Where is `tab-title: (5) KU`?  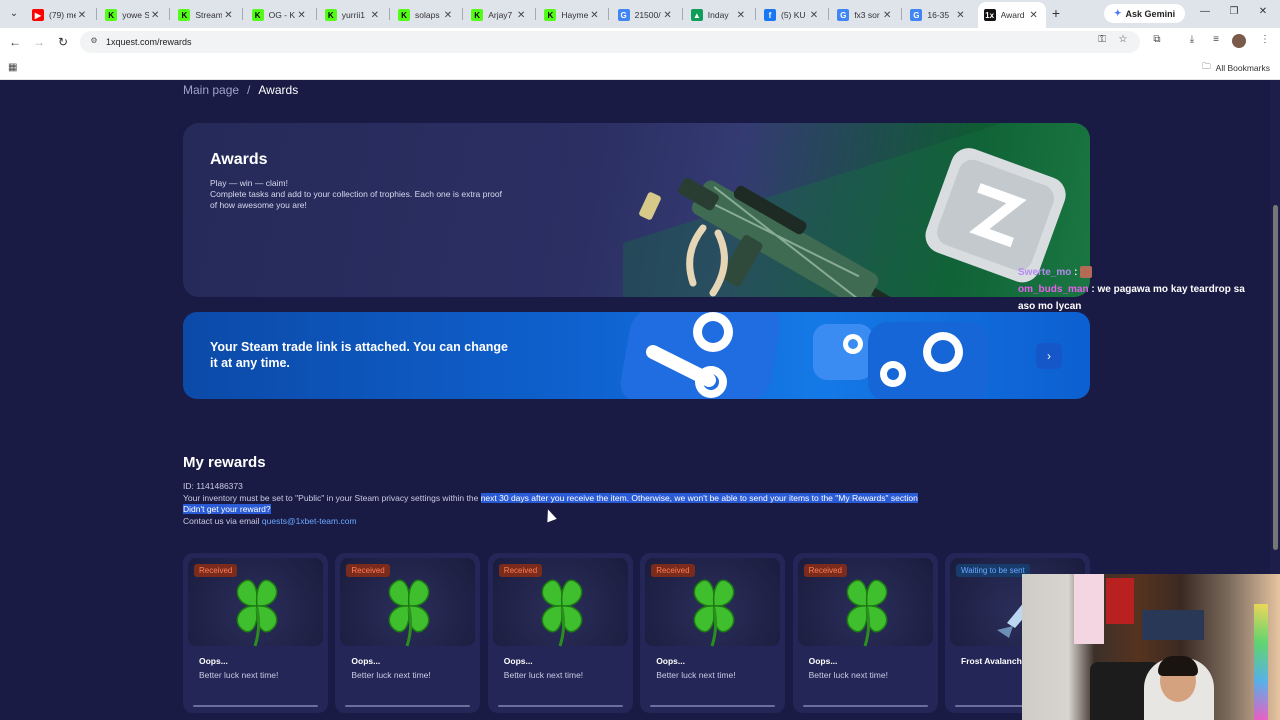
tab-title: (5) KU is located at coordinates (793, 15).